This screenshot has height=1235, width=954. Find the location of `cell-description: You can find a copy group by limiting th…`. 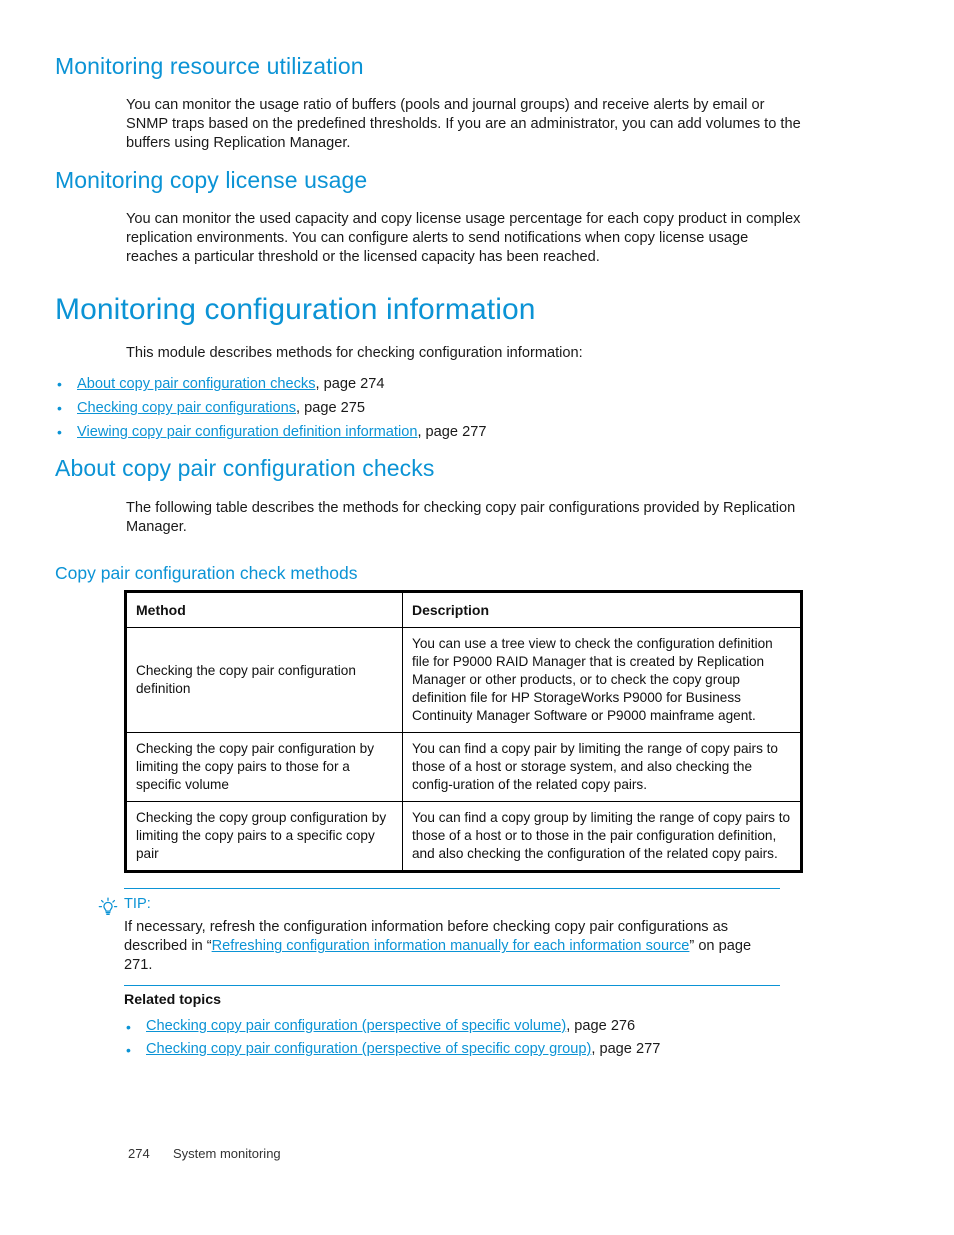

cell-description: You can find a copy group by limiting th… is located at coordinates (602, 836).